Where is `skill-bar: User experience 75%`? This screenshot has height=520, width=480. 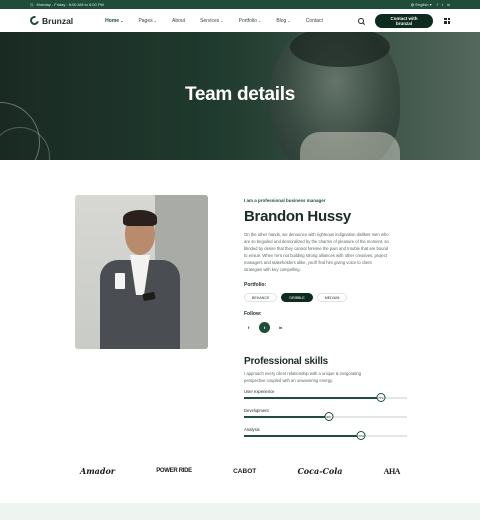 skill-bar: User experience 75% is located at coordinates (325, 396).